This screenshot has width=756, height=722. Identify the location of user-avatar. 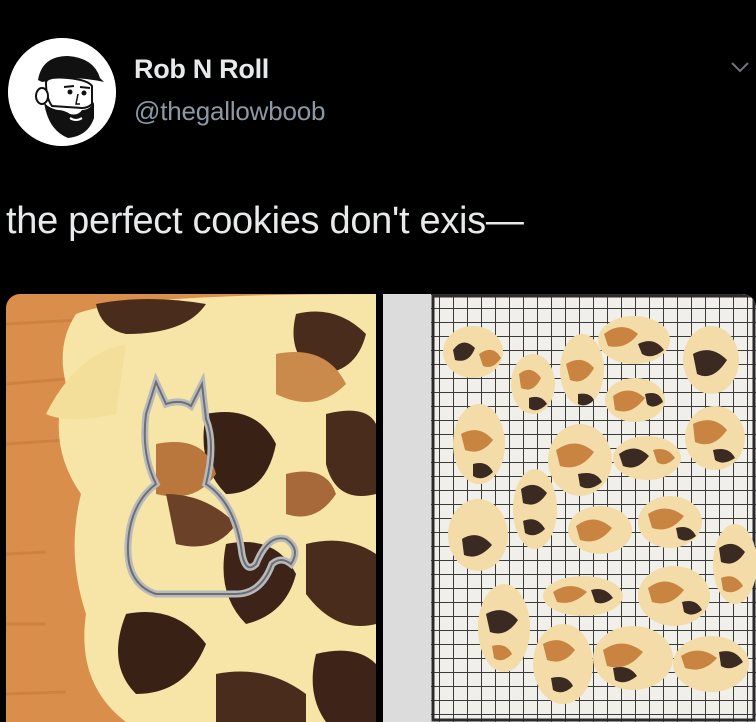
(62, 92).